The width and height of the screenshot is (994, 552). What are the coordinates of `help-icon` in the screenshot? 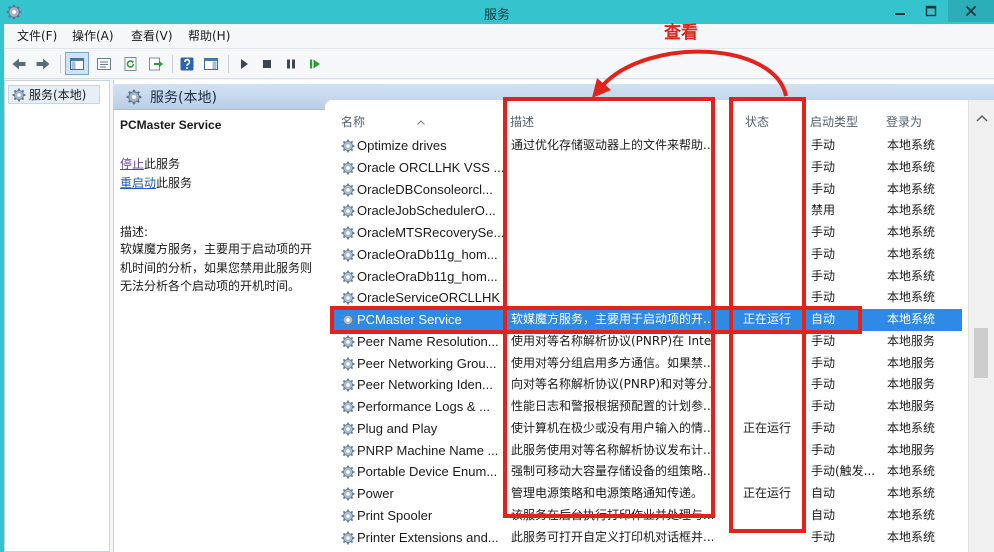 It's located at (187, 64).